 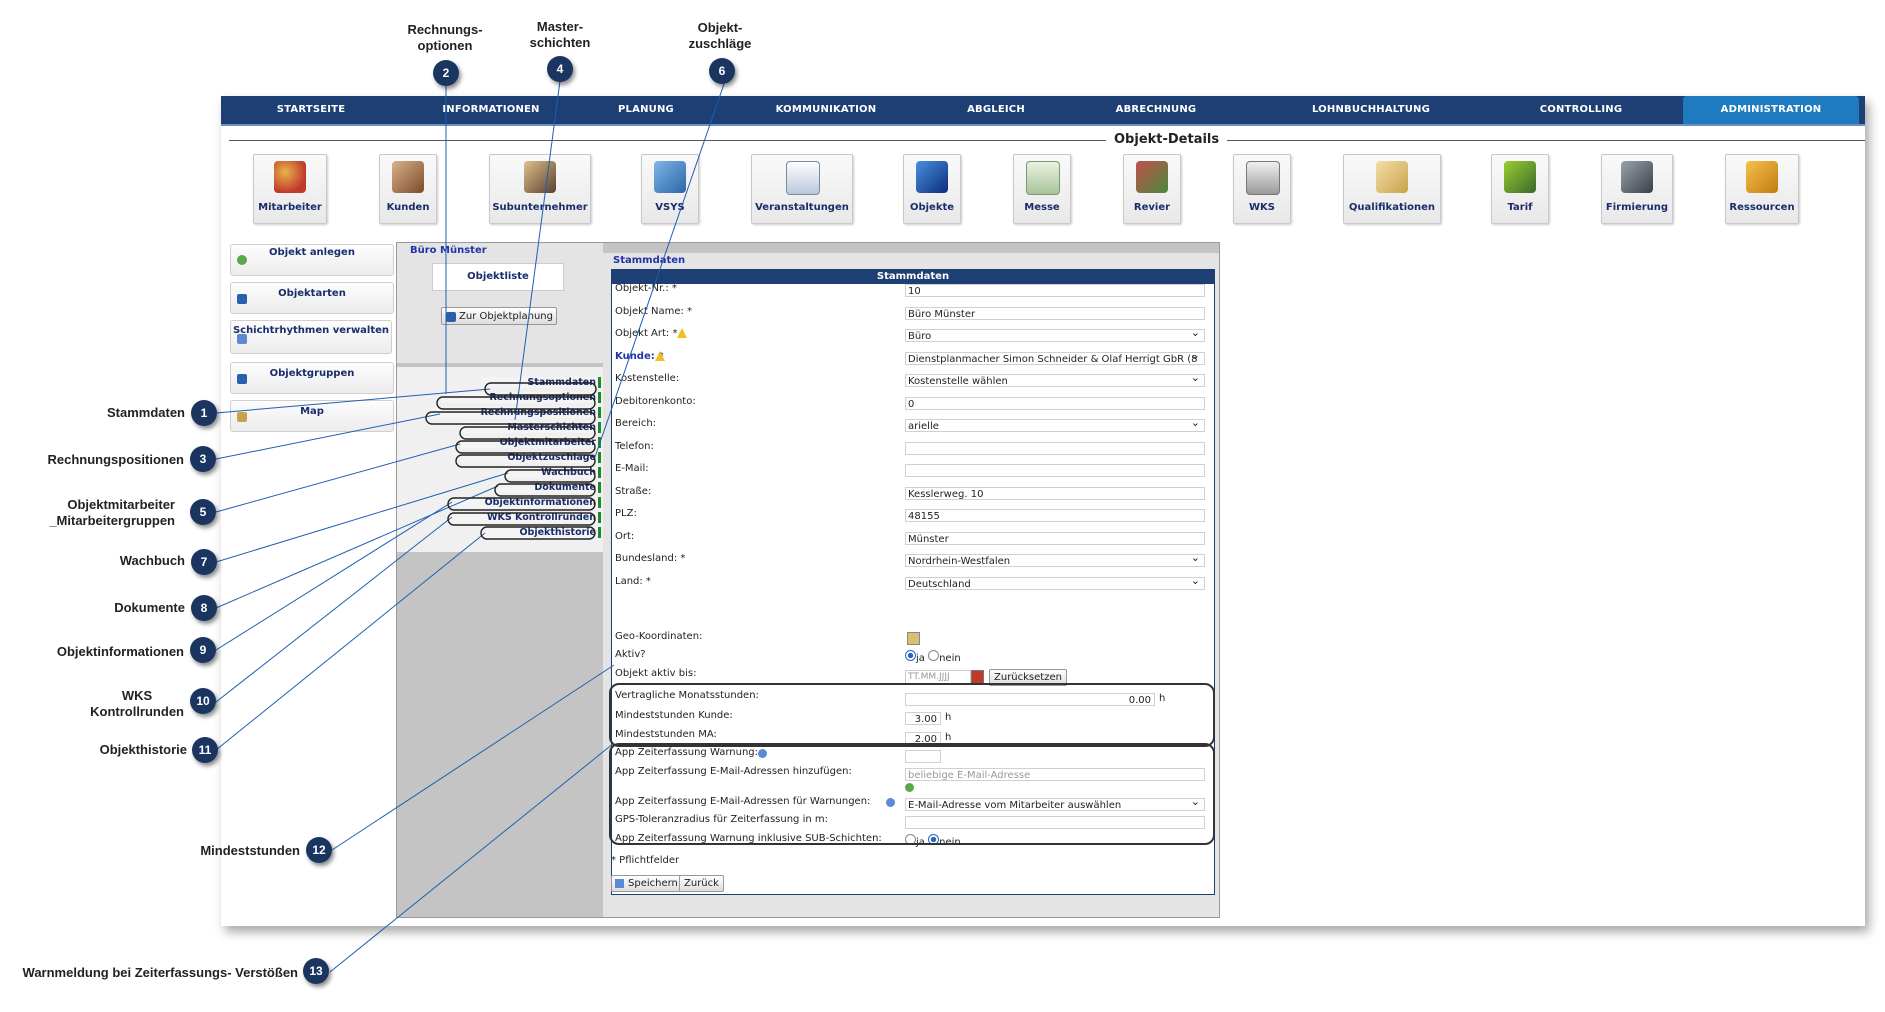 What do you see at coordinates (145, 412) in the screenshot?
I see `callout-label-1: Stammdaten` at bounding box center [145, 412].